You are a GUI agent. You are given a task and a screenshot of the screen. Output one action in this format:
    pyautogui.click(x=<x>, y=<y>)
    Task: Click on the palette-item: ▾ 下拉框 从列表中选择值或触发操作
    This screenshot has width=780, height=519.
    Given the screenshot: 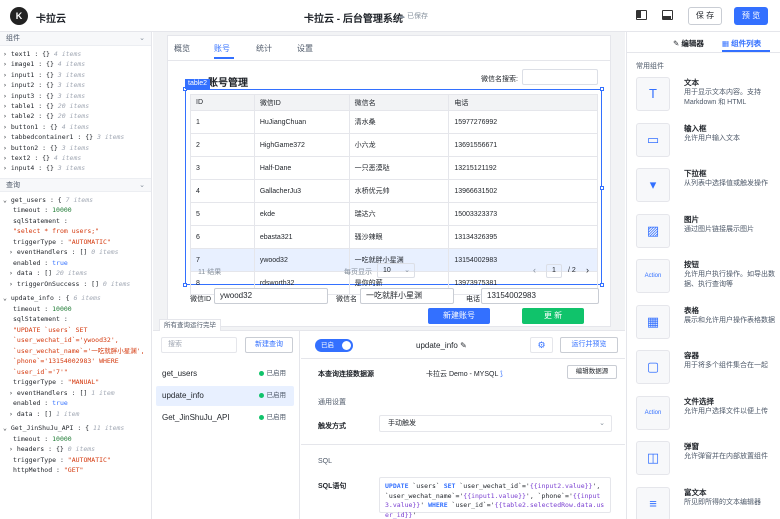 What is the action you would take?
    pyautogui.click(x=708, y=190)
    